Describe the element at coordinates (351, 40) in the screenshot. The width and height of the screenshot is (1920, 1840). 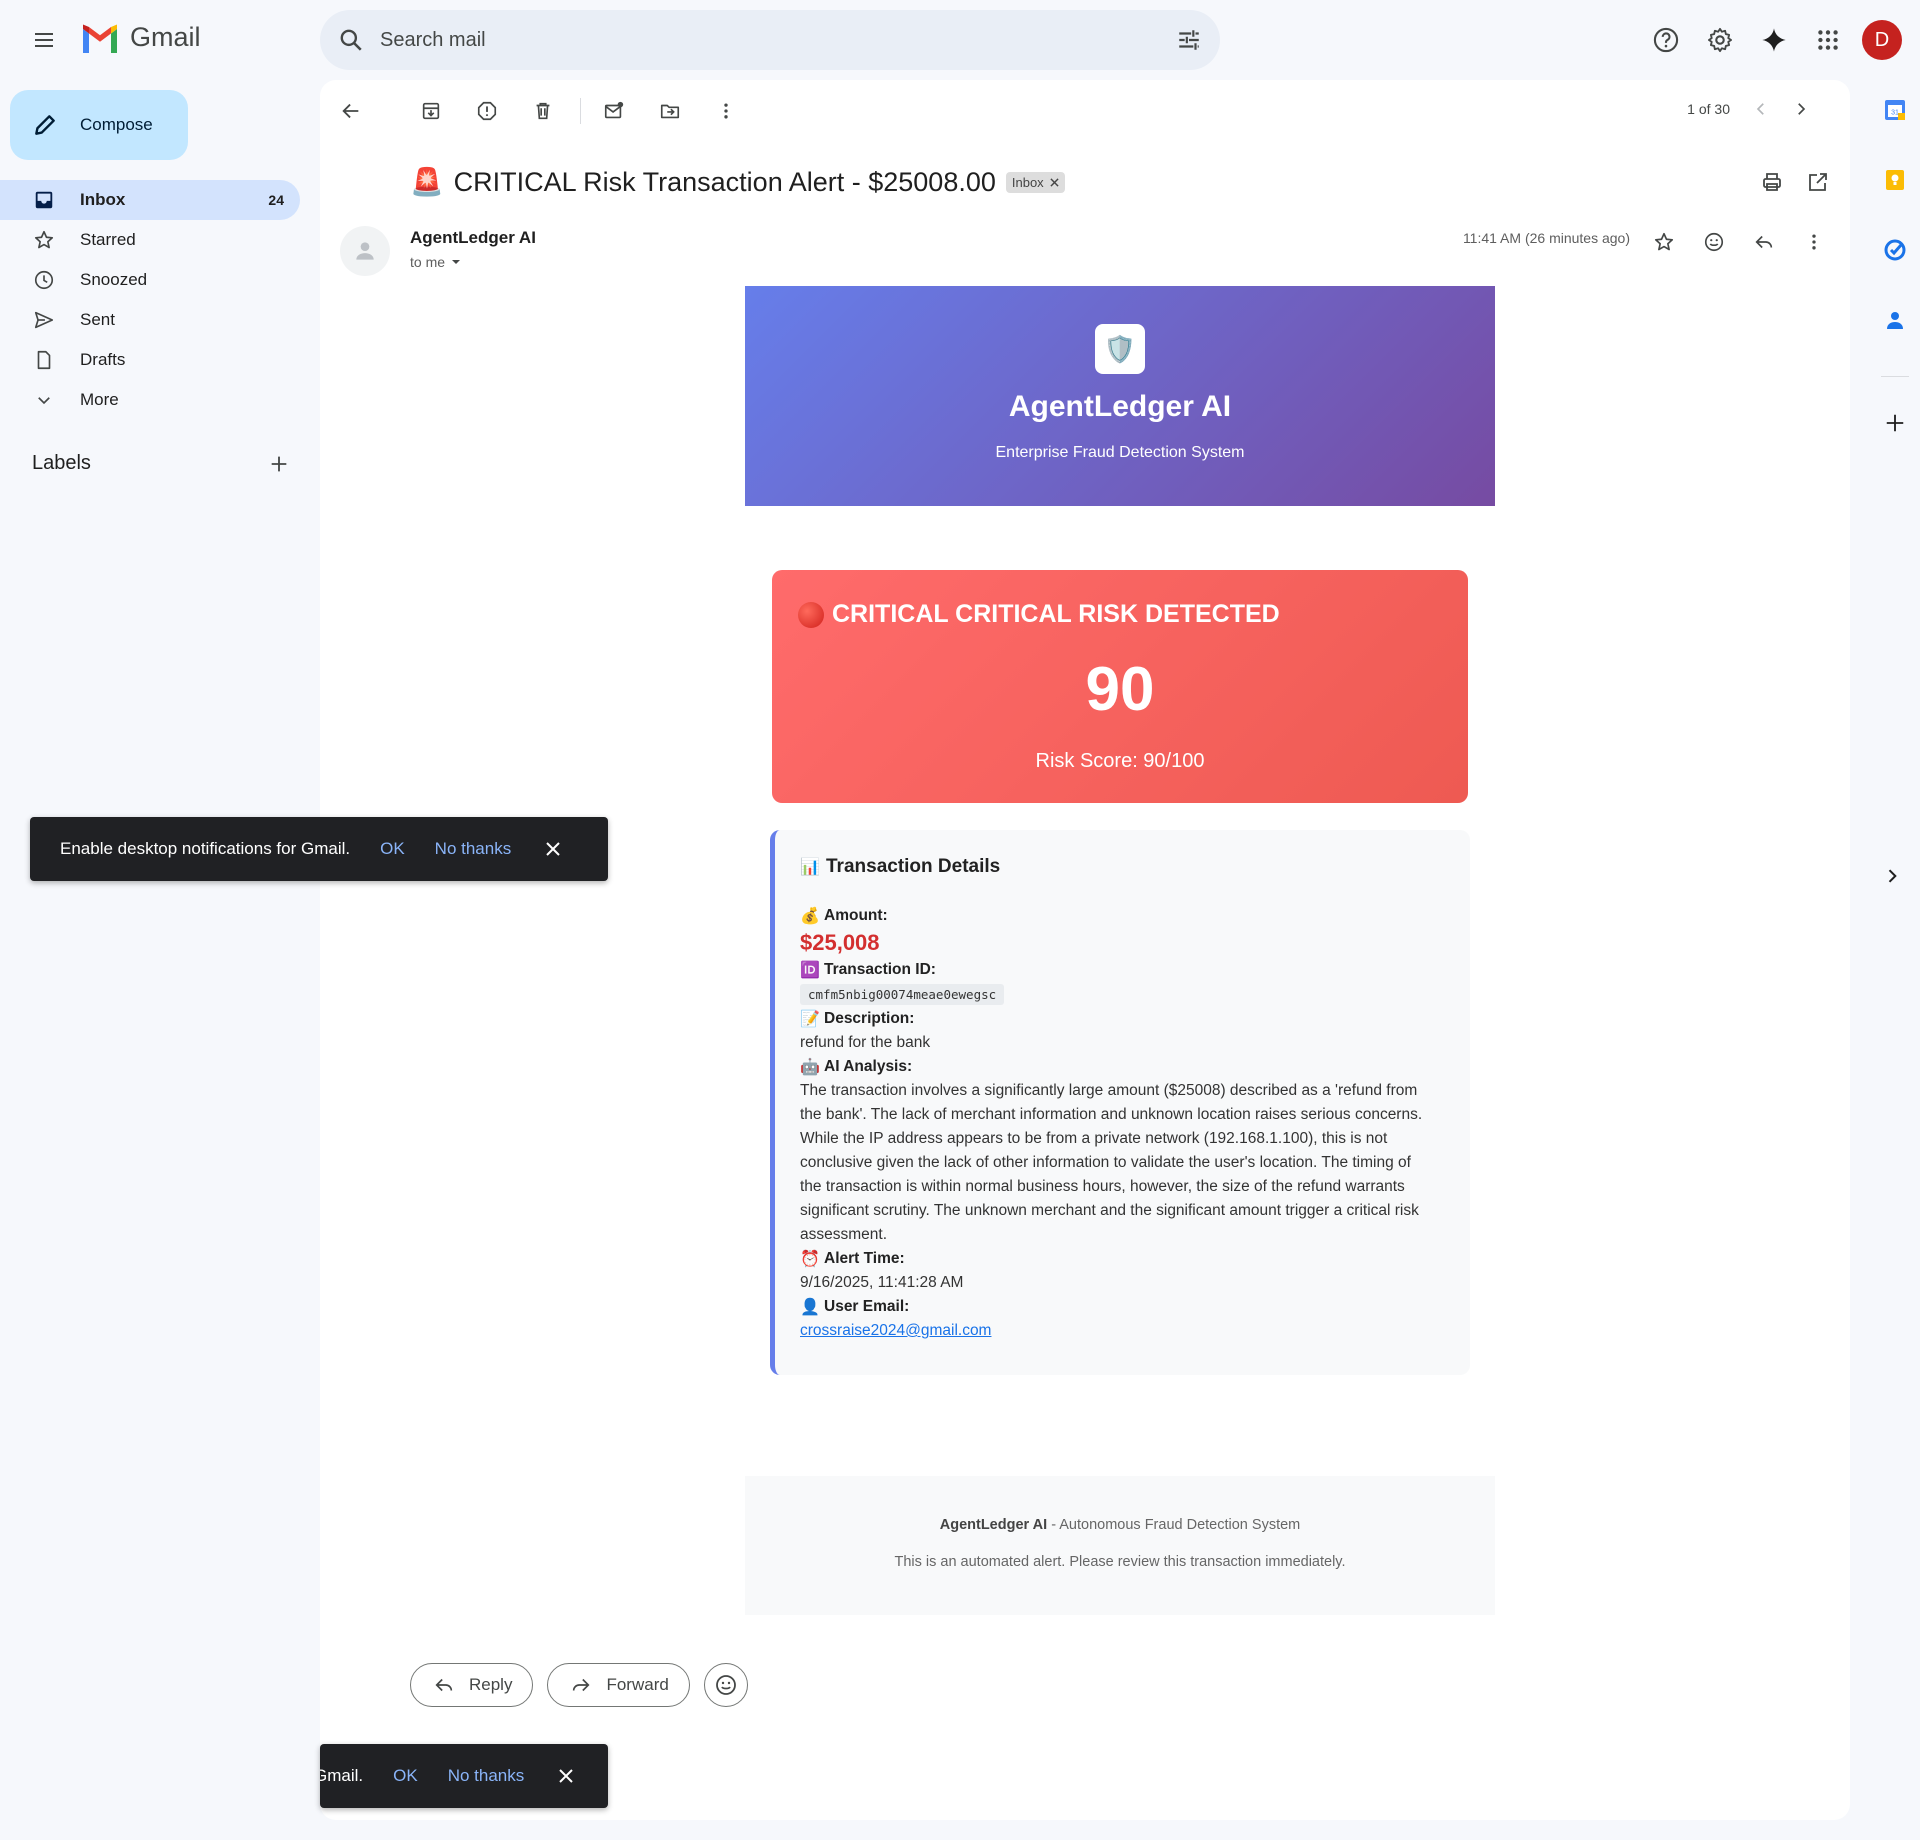
I see `search-icon` at that location.